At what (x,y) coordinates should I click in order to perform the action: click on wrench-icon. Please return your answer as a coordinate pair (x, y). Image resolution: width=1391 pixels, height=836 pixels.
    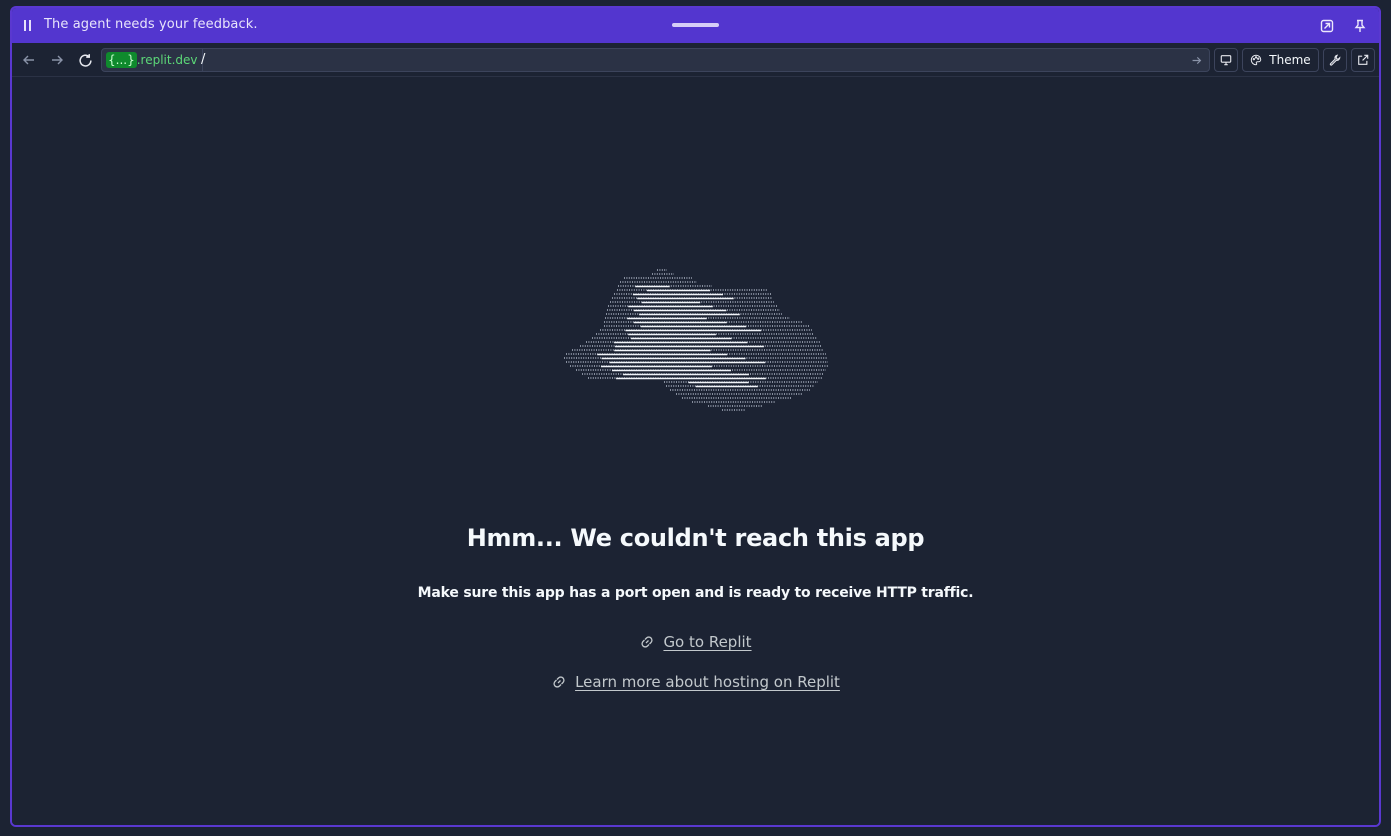
    Looking at the image, I should click on (1335, 60).